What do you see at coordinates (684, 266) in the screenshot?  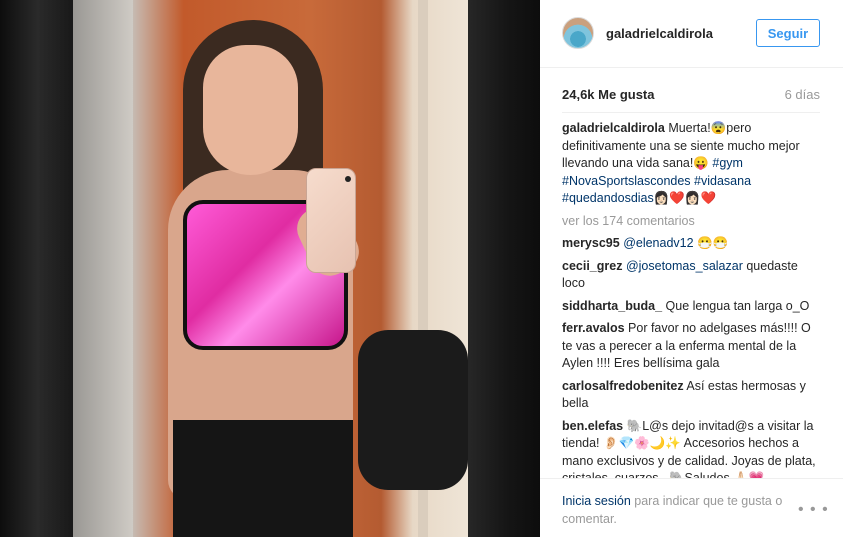 I see `comment-mention: @josetomas_salazar` at bounding box center [684, 266].